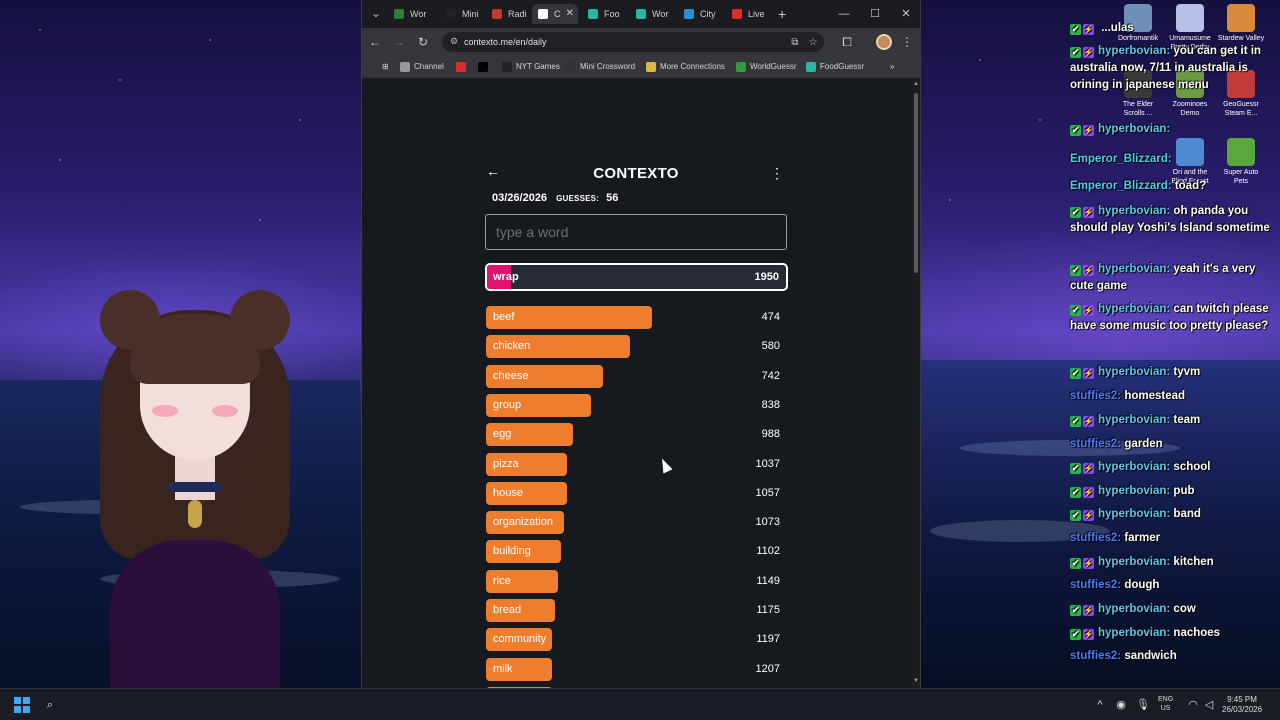  What do you see at coordinates (1209, 705) in the screenshot?
I see `volume-icon: ◁` at bounding box center [1209, 705].